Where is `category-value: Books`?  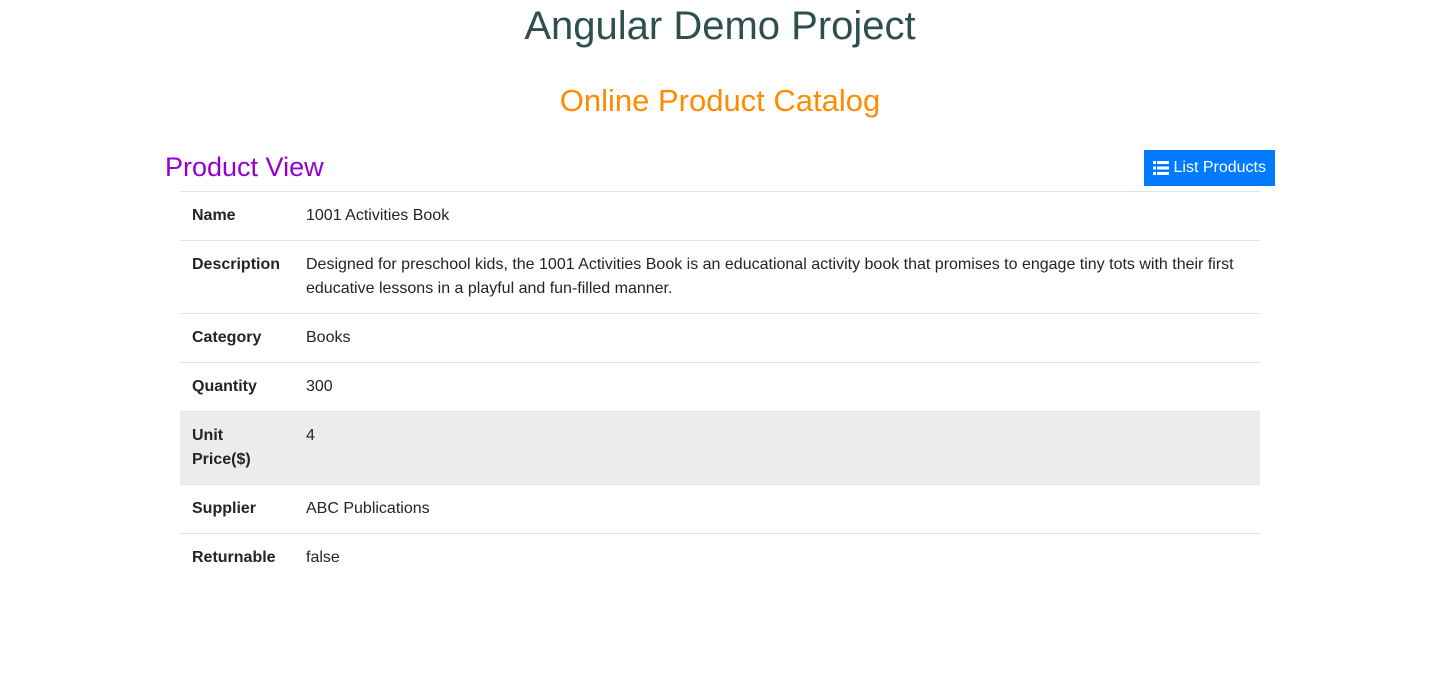
category-value: Books is located at coordinates (777, 338).